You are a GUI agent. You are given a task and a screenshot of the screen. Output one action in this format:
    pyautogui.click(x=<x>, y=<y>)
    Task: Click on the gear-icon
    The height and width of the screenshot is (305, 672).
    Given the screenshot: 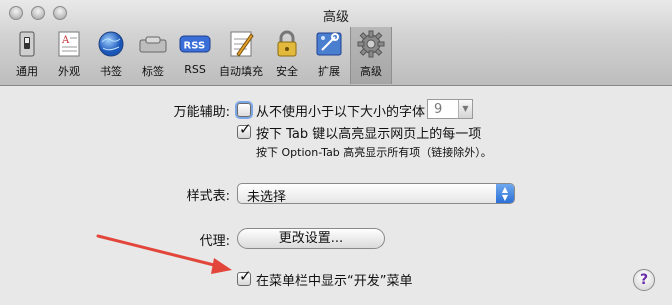 What is the action you would take?
    pyautogui.click(x=371, y=44)
    